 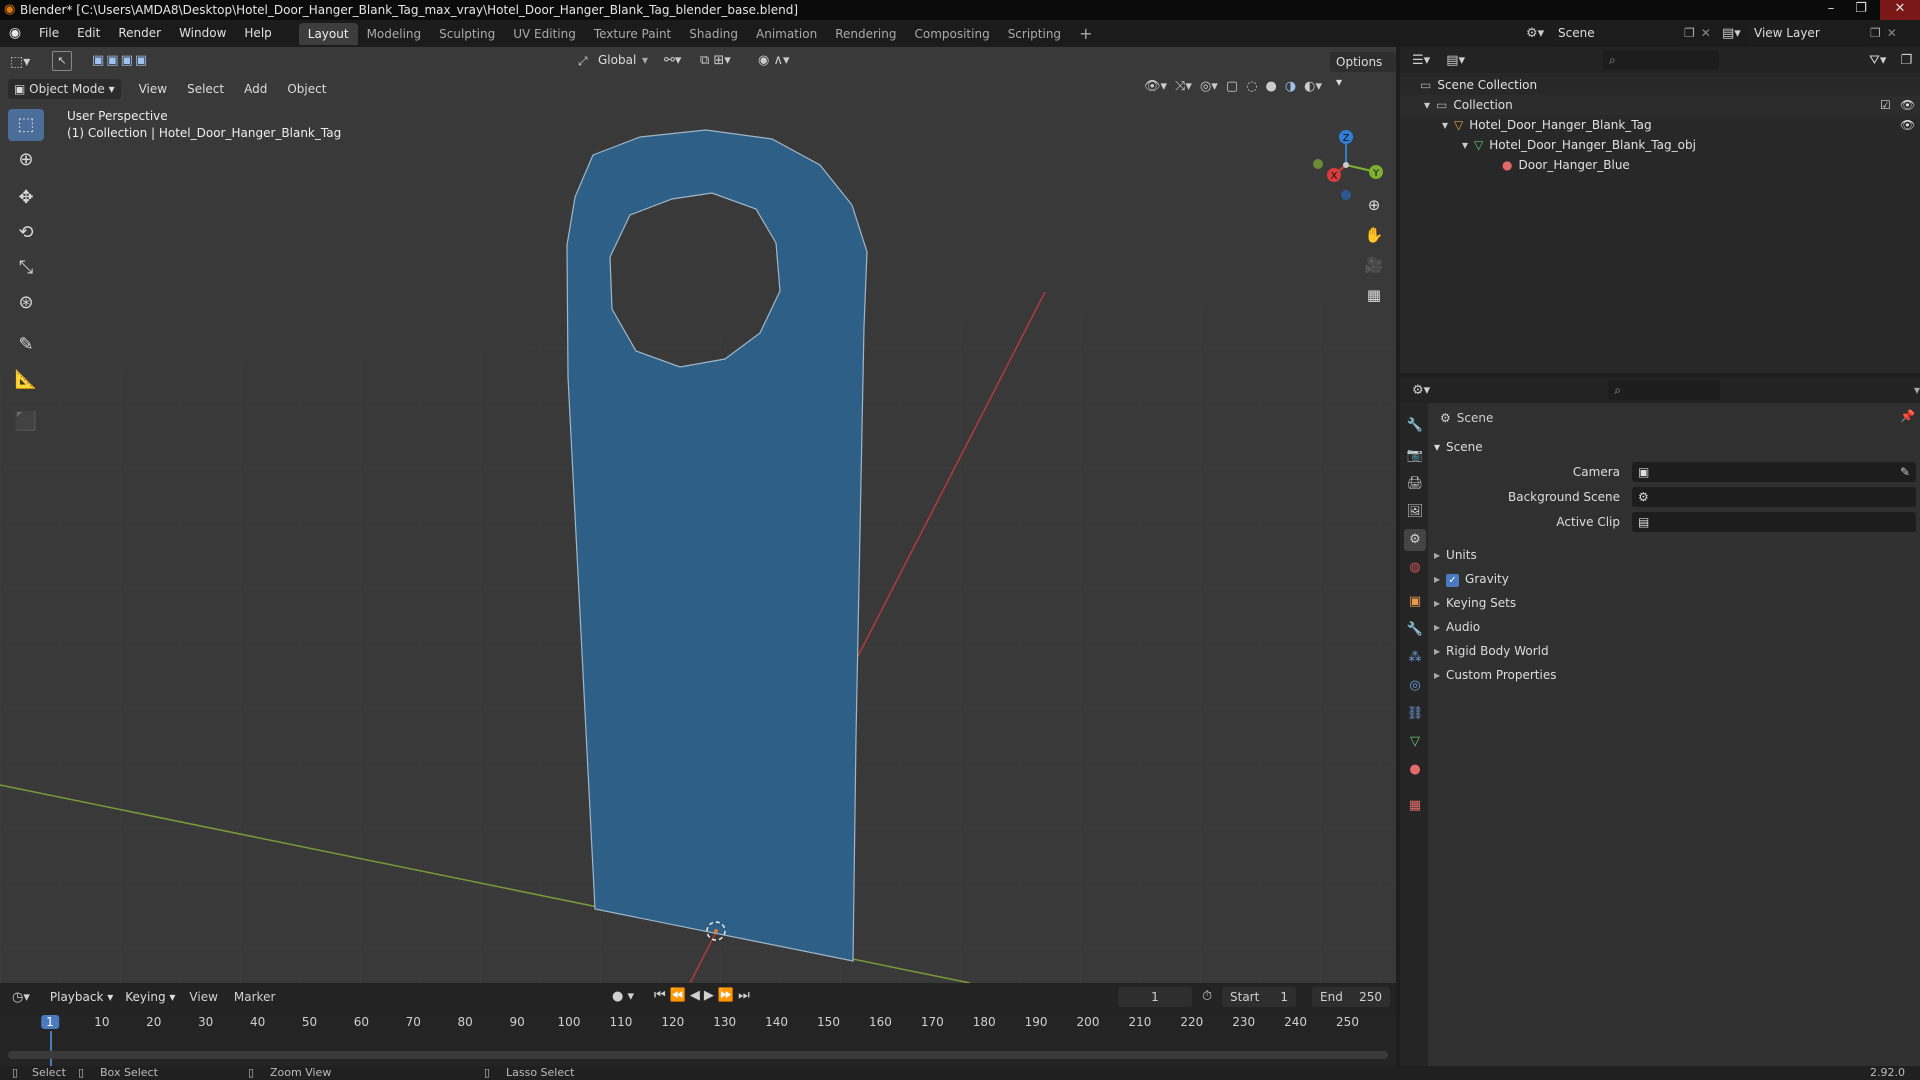 I want to click on add-cube-tool: ⬛, so click(x=26, y=422).